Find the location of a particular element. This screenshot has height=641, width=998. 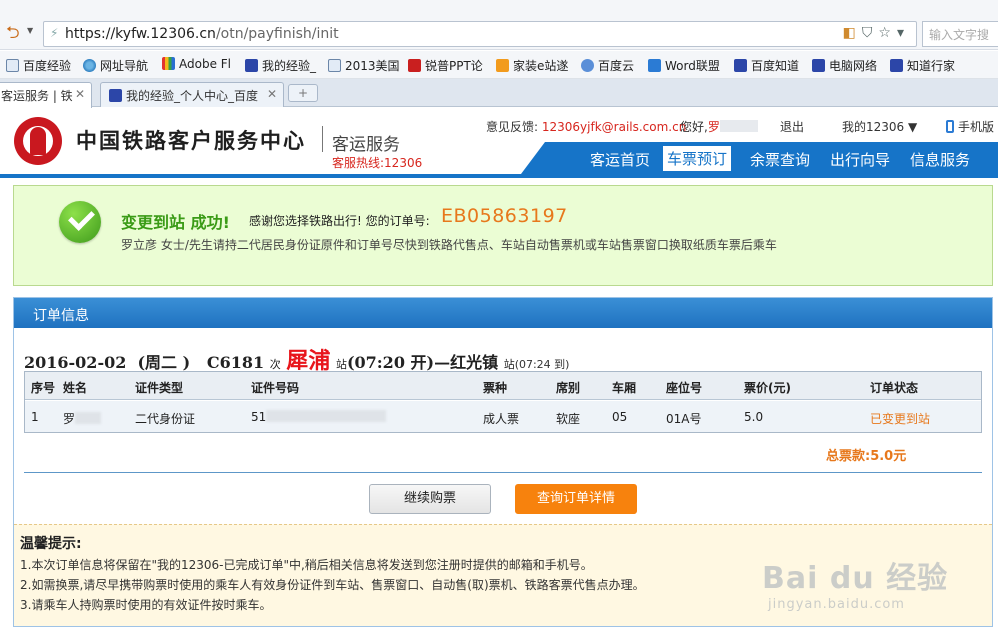

railway-logo-mark is located at coordinates (38, 141).